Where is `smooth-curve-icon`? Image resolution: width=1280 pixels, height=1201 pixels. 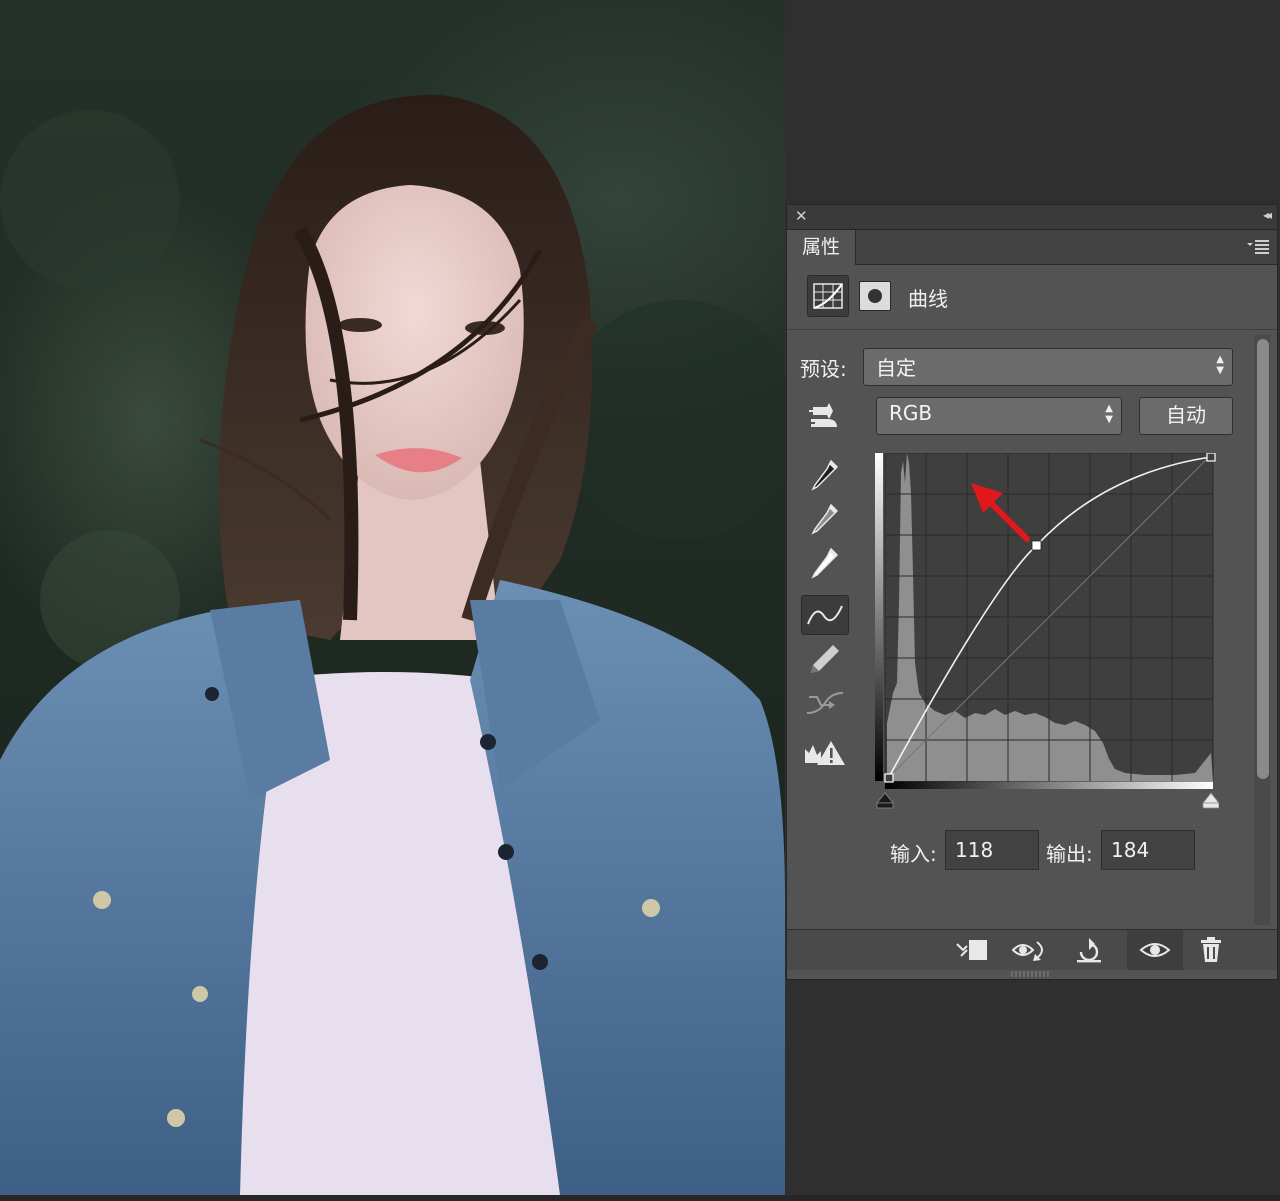
smooth-curve-icon is located at coordinates (825, 703).